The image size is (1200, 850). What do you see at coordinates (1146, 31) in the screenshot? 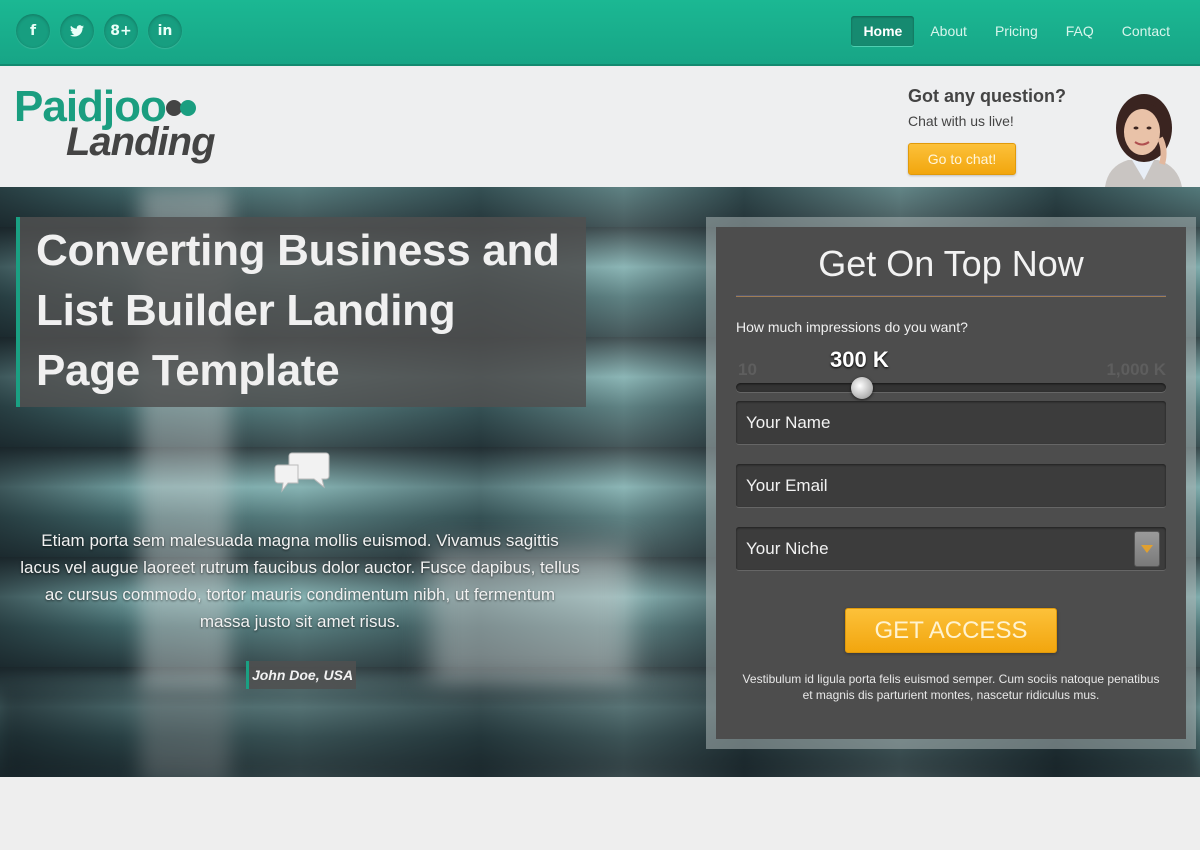
I see `nav-contact: Contact` at bounding box center [1146, 31].